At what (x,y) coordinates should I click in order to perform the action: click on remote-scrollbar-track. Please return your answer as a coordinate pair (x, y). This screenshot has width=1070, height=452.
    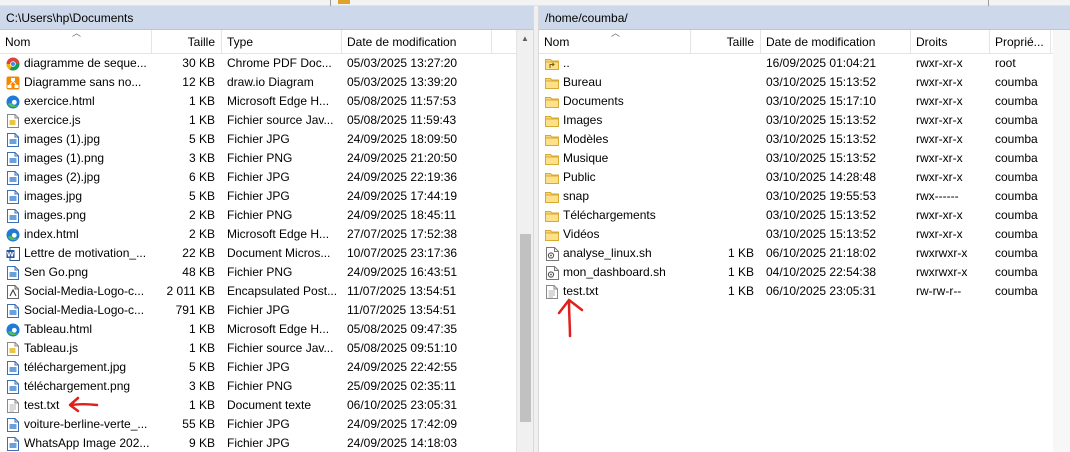
    Looking at the image, I should click on (1061, 241).